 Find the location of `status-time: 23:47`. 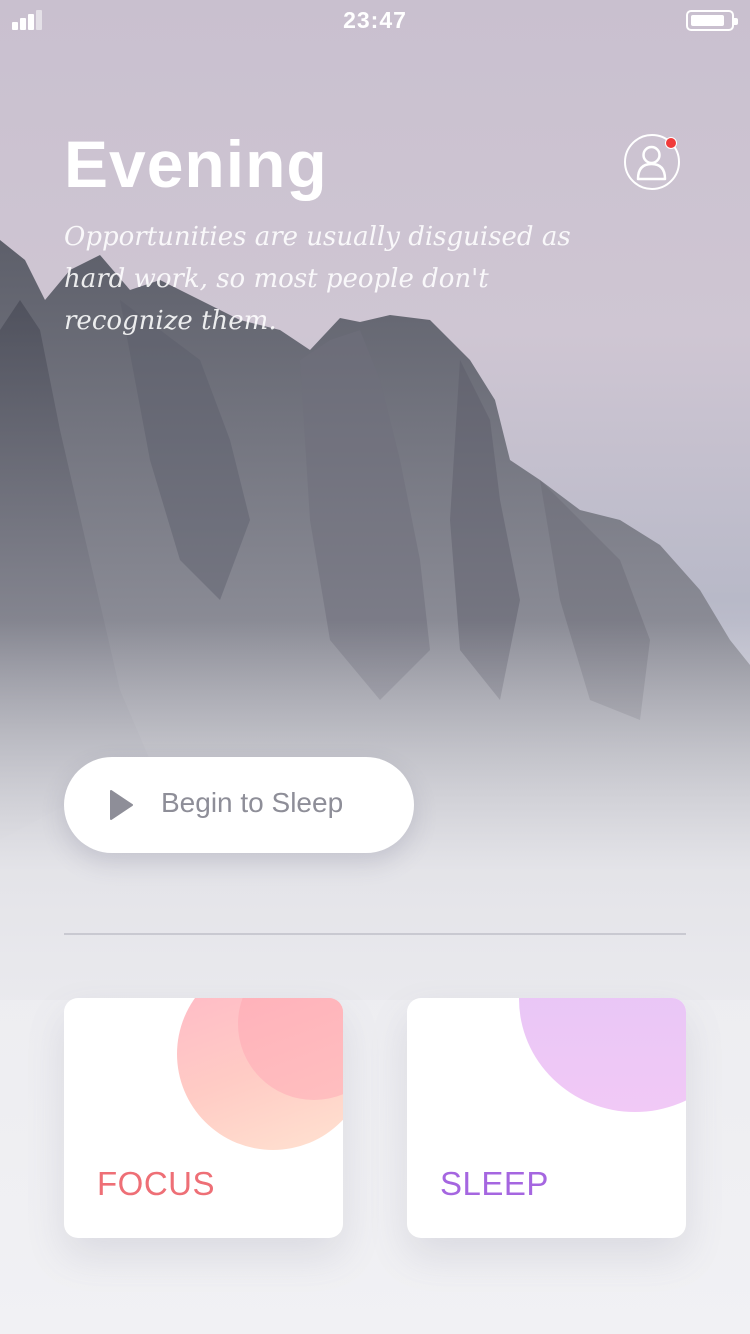

status-time: 23:47 is located at coordinates (375, 20).